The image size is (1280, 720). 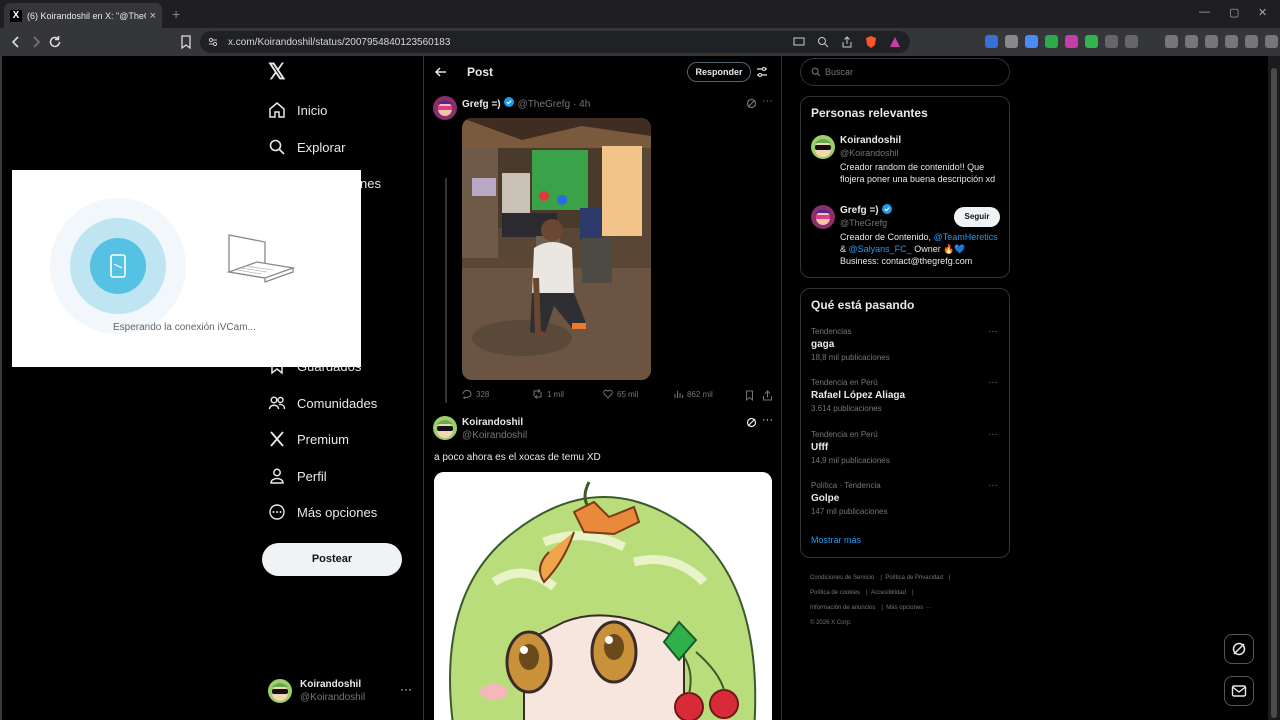 What do you see at coordinates (278, 72) in the screenshot?
I see `x-logo-icon: 𝕏` at bounding box center [278, 72].